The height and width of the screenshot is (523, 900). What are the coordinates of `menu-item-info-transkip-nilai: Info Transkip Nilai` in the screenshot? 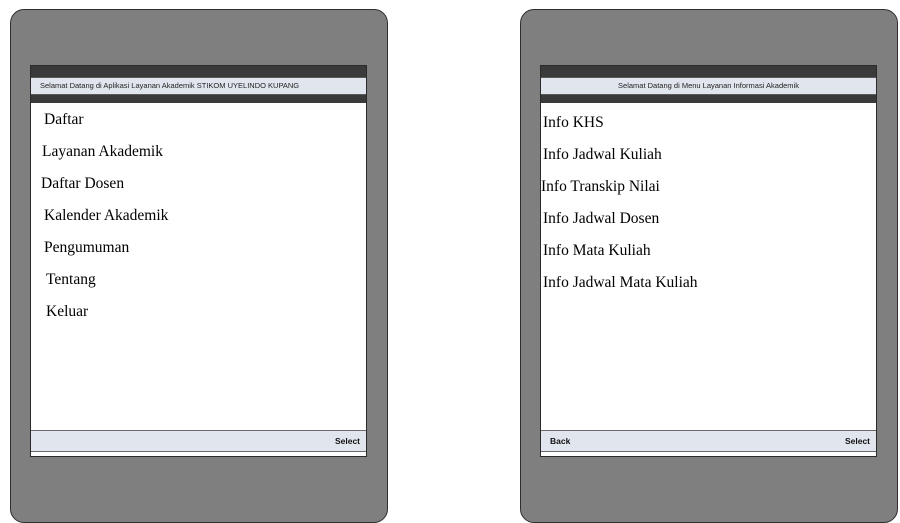 It's located at (600, 187).